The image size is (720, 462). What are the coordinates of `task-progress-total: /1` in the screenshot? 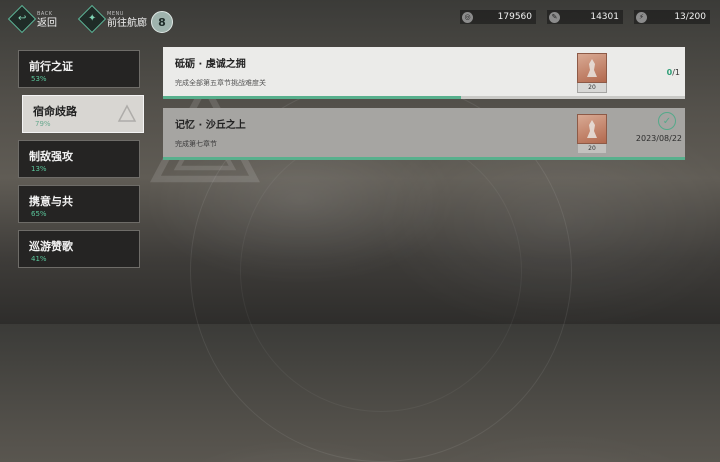 It's located at (676, 72).